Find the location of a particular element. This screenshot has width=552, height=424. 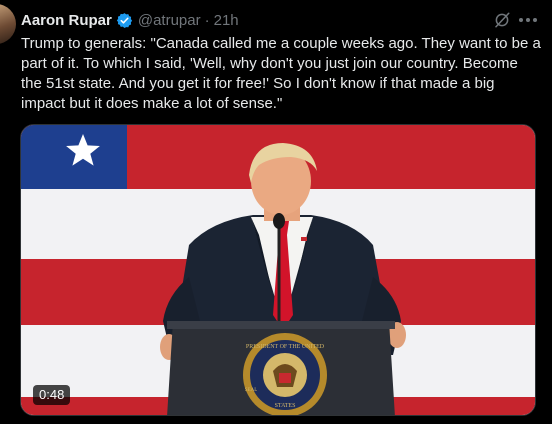

verified-badge-icon is located at coordinates (124, 20).